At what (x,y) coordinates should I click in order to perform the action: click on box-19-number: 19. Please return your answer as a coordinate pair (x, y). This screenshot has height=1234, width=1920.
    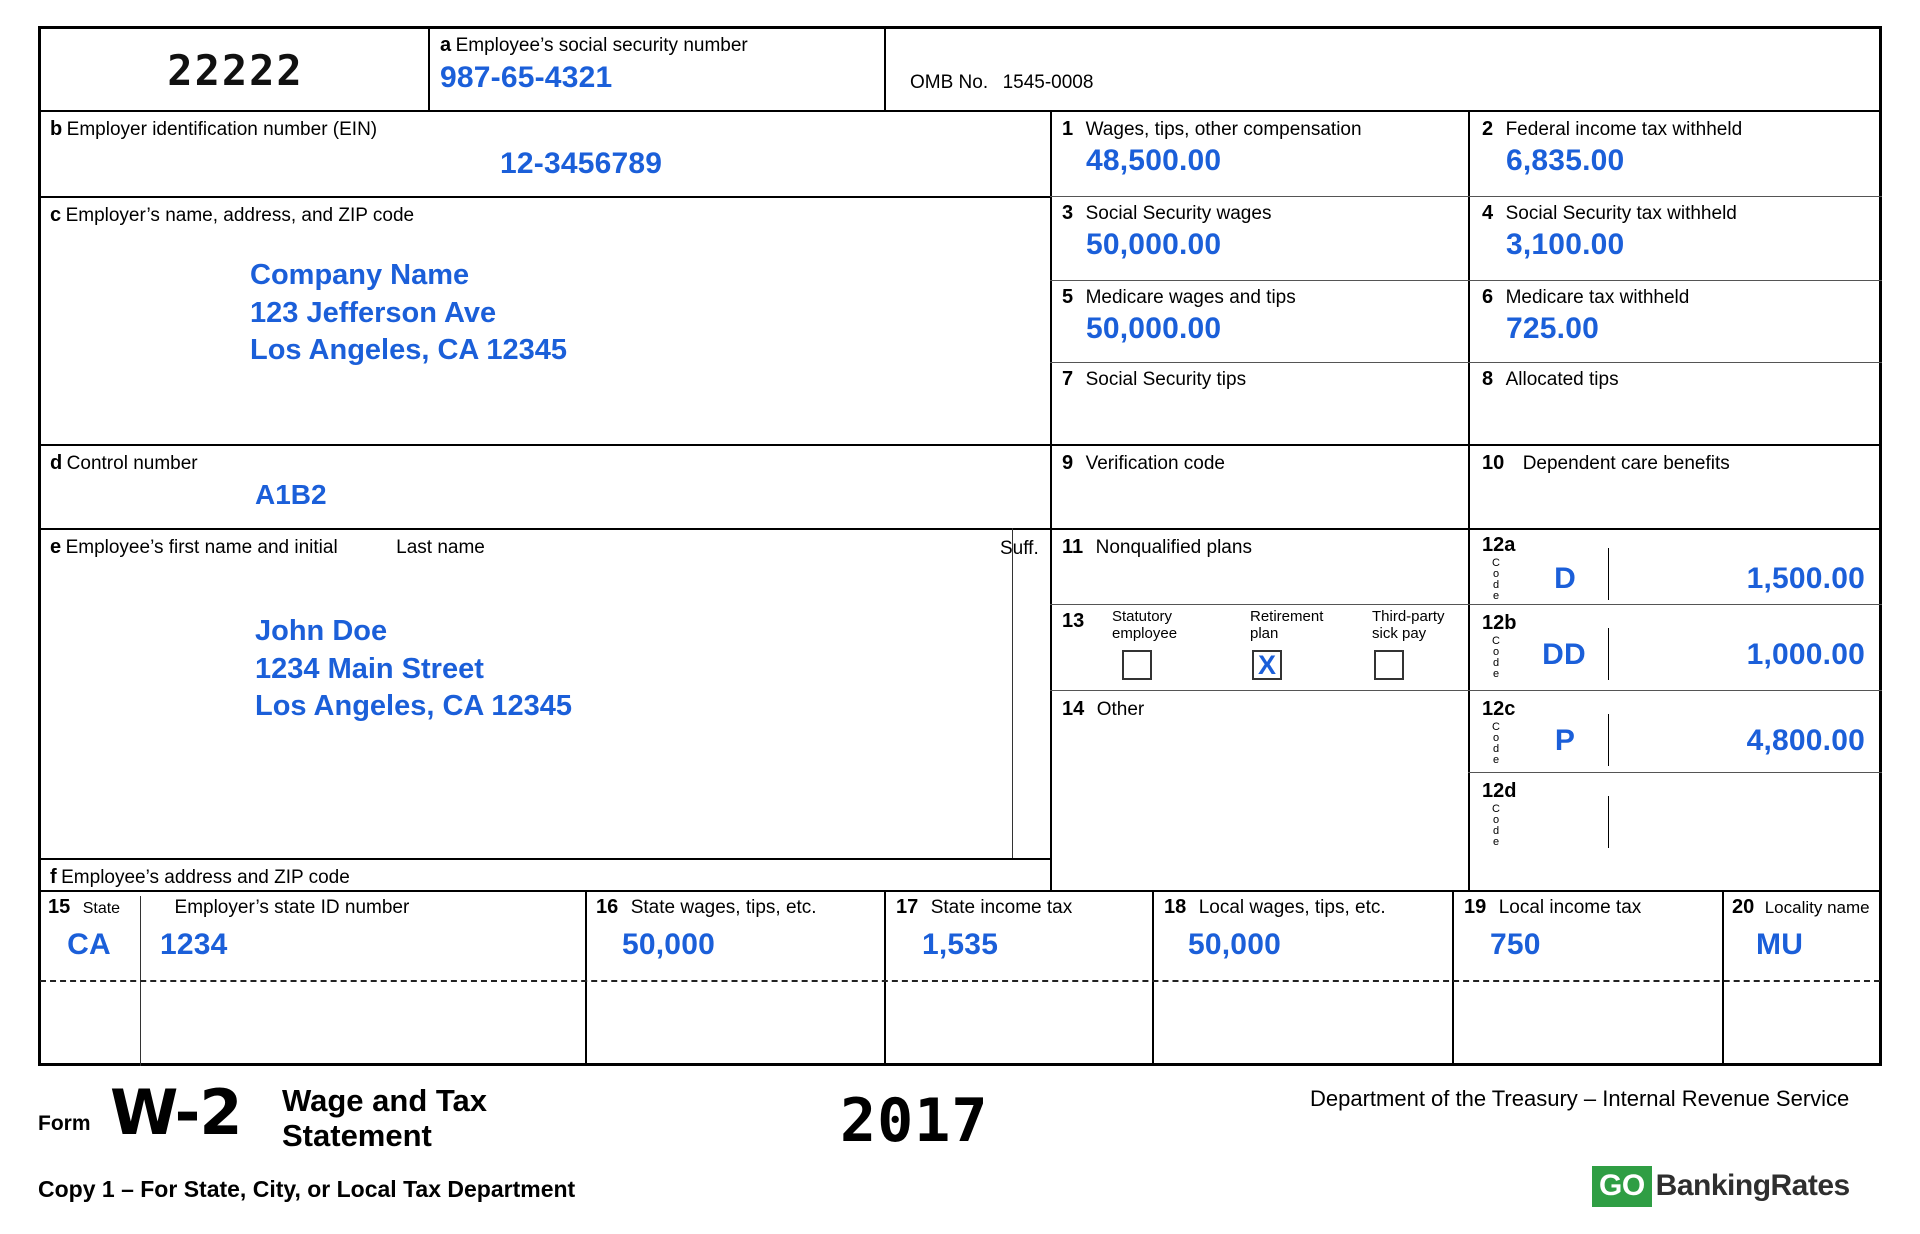
    Looking at the image, I should click on (1475, 907).